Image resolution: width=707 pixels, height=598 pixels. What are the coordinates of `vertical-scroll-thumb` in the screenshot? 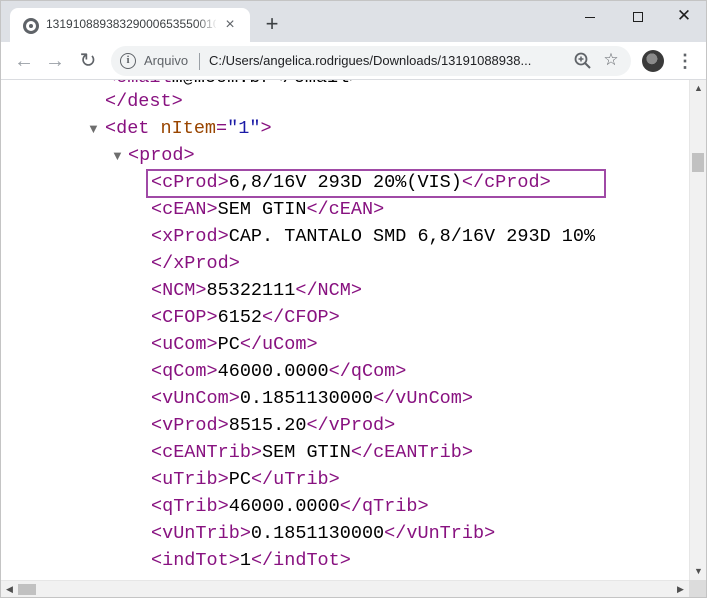 It's located at (698, 162).